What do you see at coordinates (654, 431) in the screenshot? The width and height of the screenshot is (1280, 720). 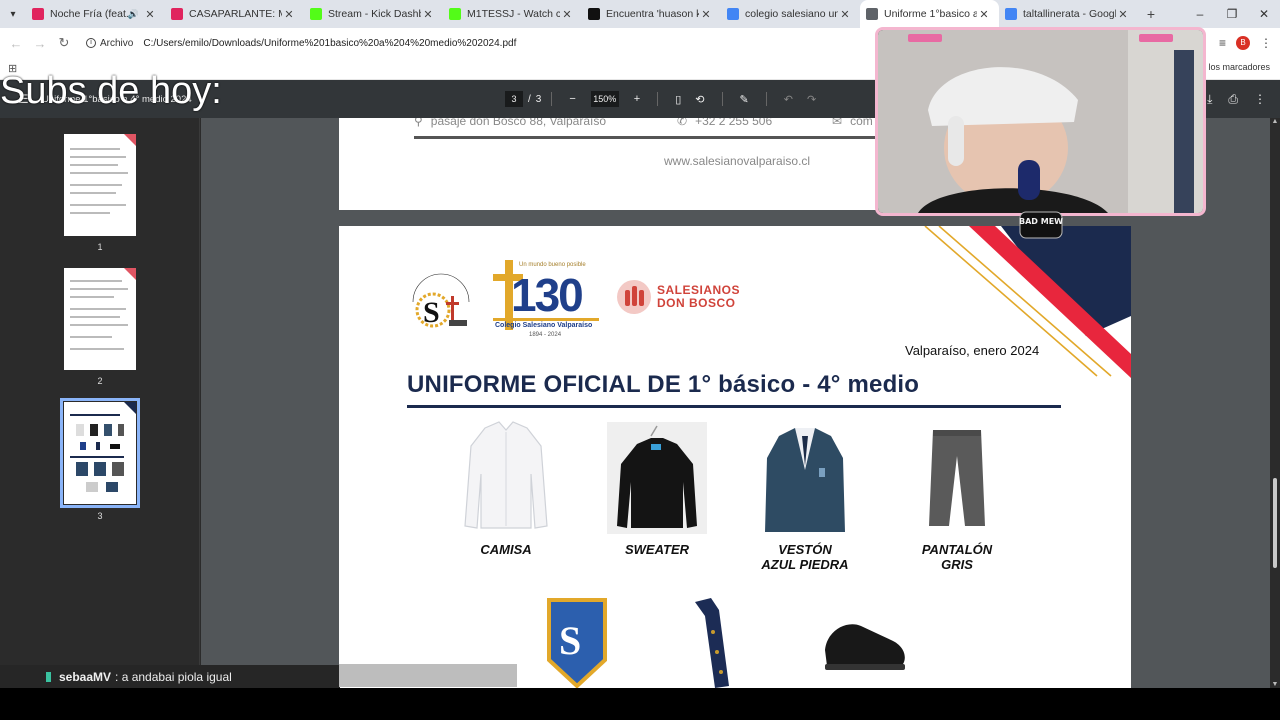 I see `hanger-hook` at bounding box center [654, 431].